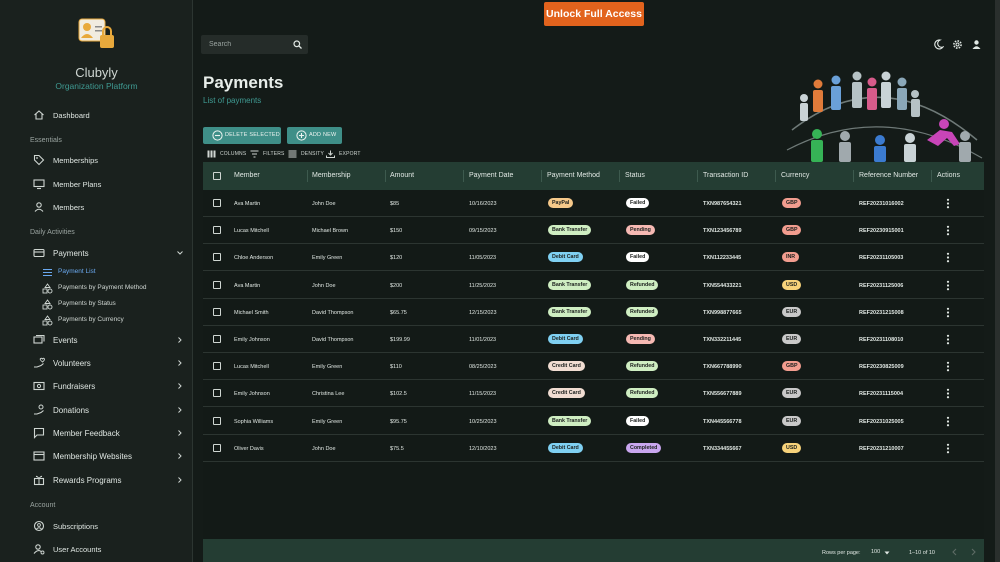 The height and width of the screenshot is (562, 1000). Describe the element at coordinates (795, 175) in the screenshot. I see `column-header-currency: Currency` at that location.